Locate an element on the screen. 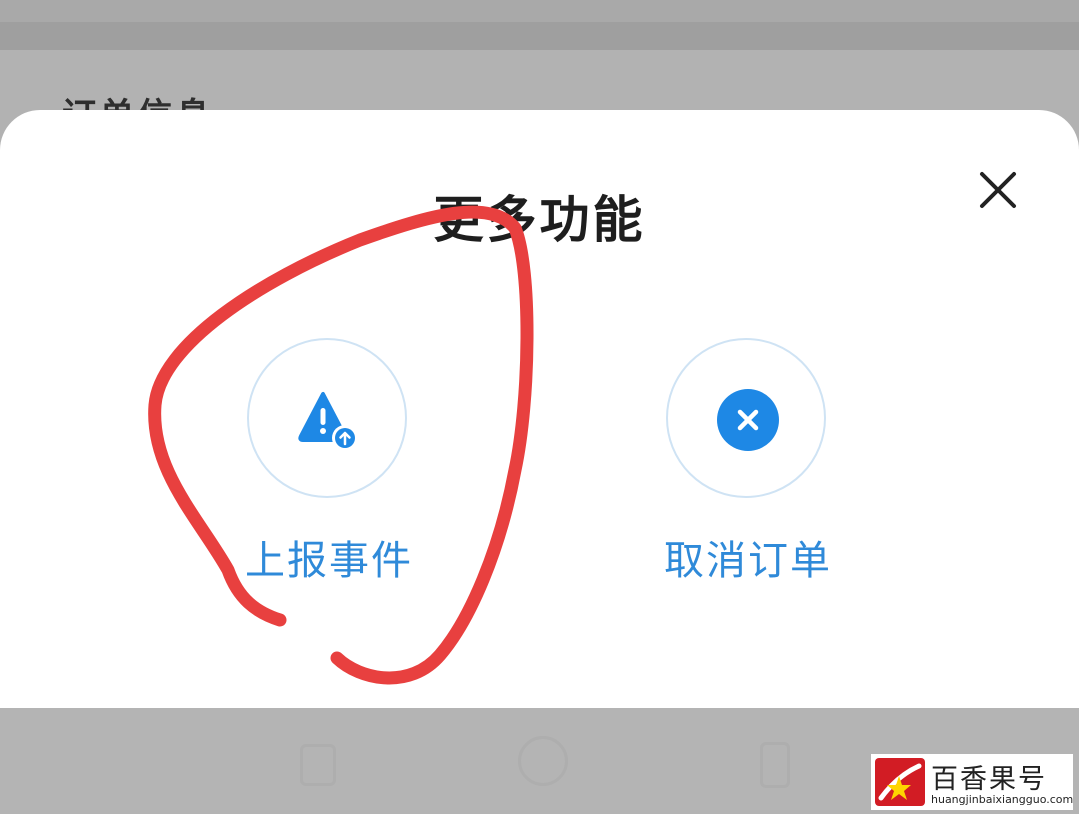 This screenshot has width=1079, height=814. close-button is located at coordinates (998, 190).